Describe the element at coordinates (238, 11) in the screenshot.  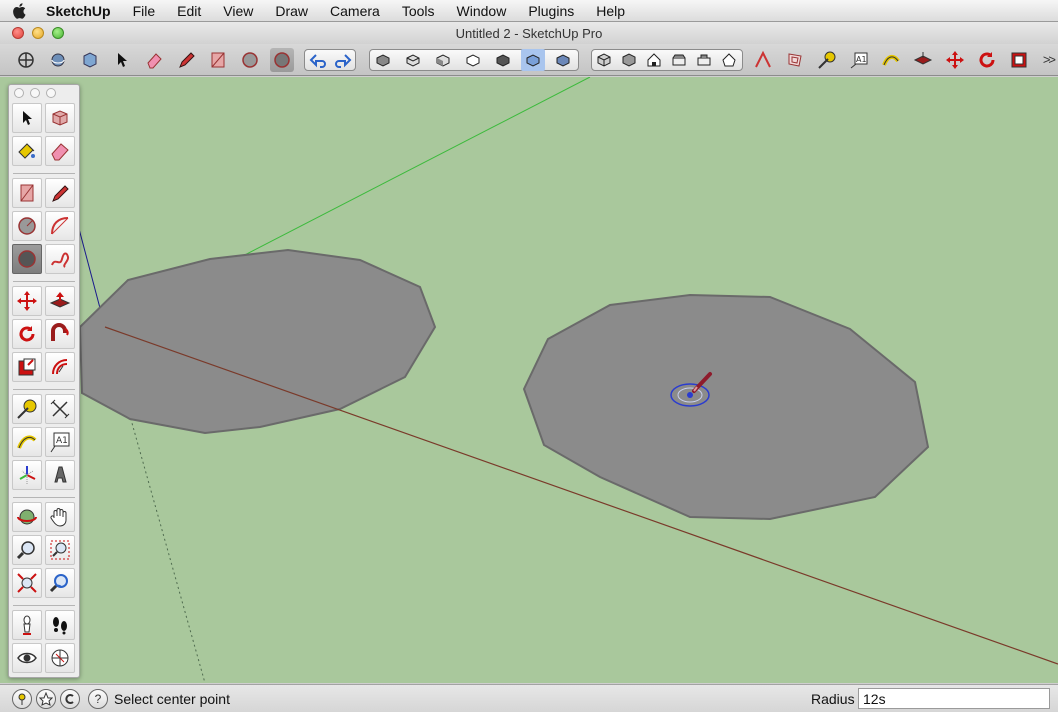
I see `menu-view: View` at that location.